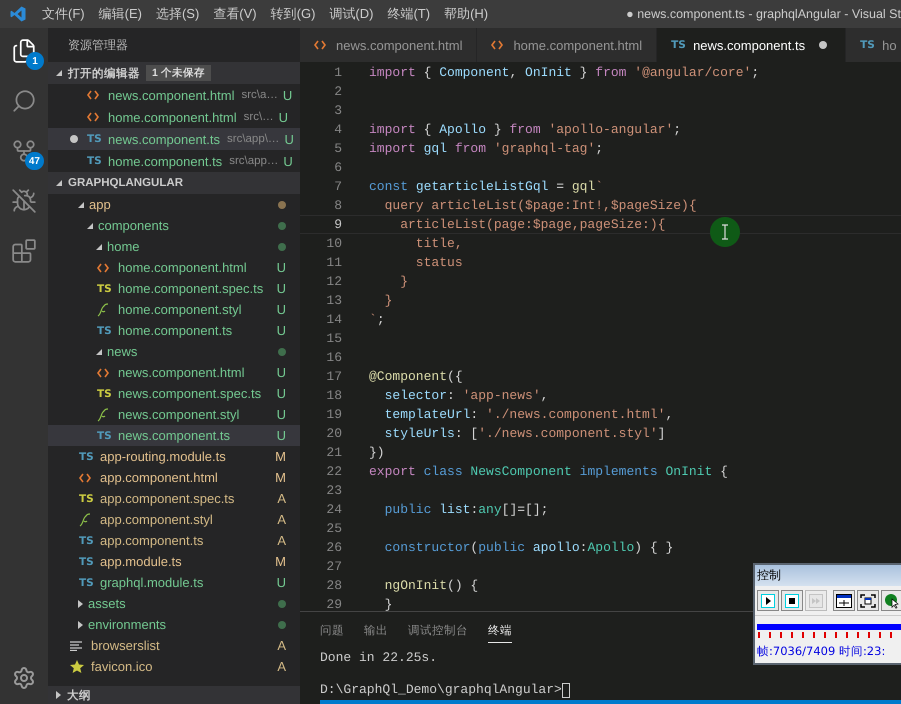 The width and height of the screenshot is (901, 704). Describe the element at coordinates (174, 161) in the screenshot. I see `open-editor-item: TS home.component.ts src\app… U` at that location.